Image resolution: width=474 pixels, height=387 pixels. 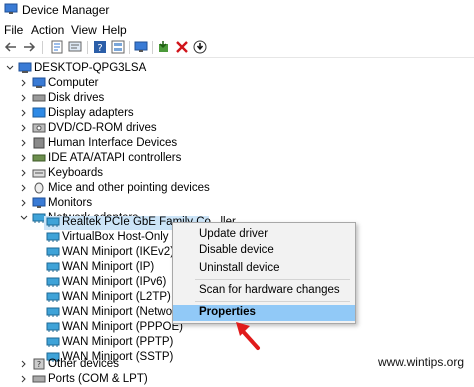 What do you see at coordinates (91, 113) in the screenshot?
I see `tree-category-label: Display adapters` at bounding box center [91, 113].